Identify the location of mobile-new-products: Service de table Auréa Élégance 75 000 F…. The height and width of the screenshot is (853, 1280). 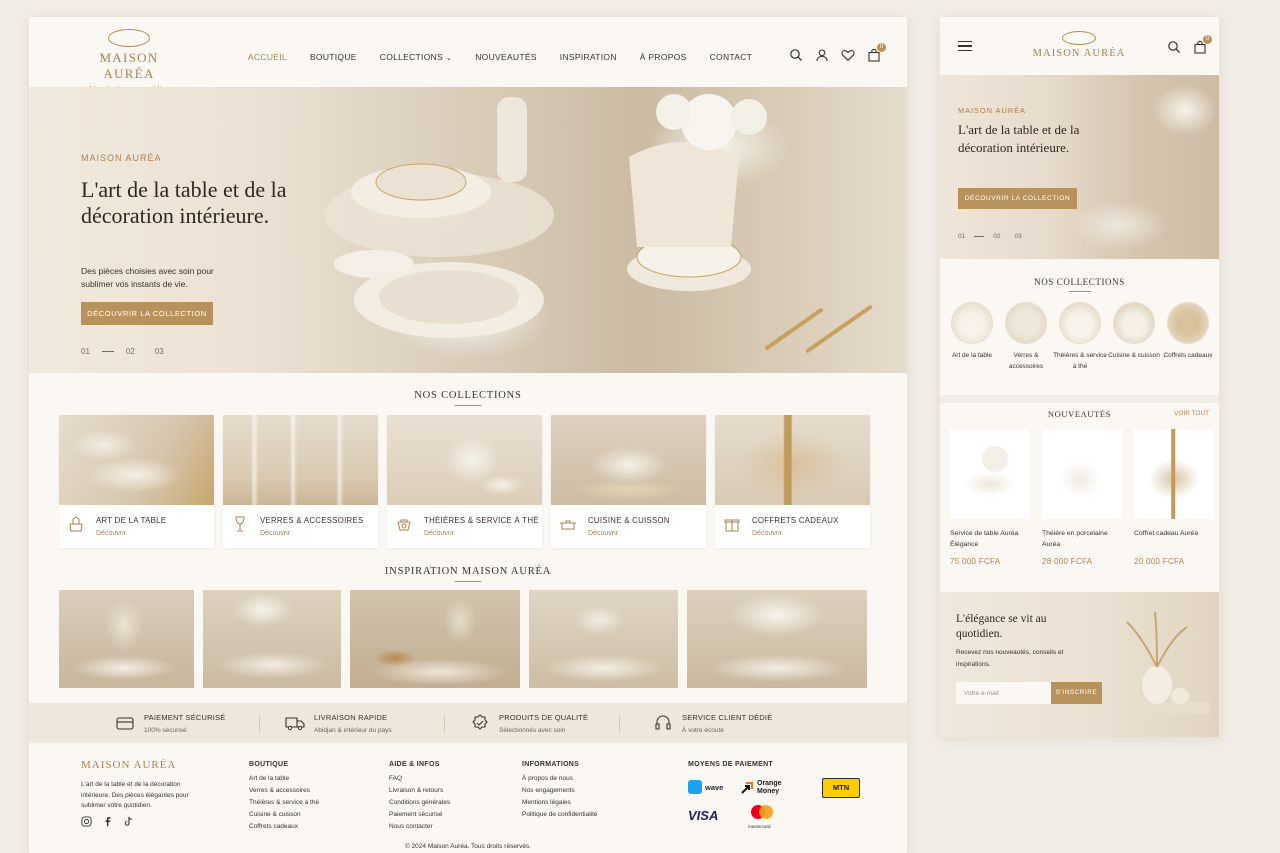
(1082, 497).